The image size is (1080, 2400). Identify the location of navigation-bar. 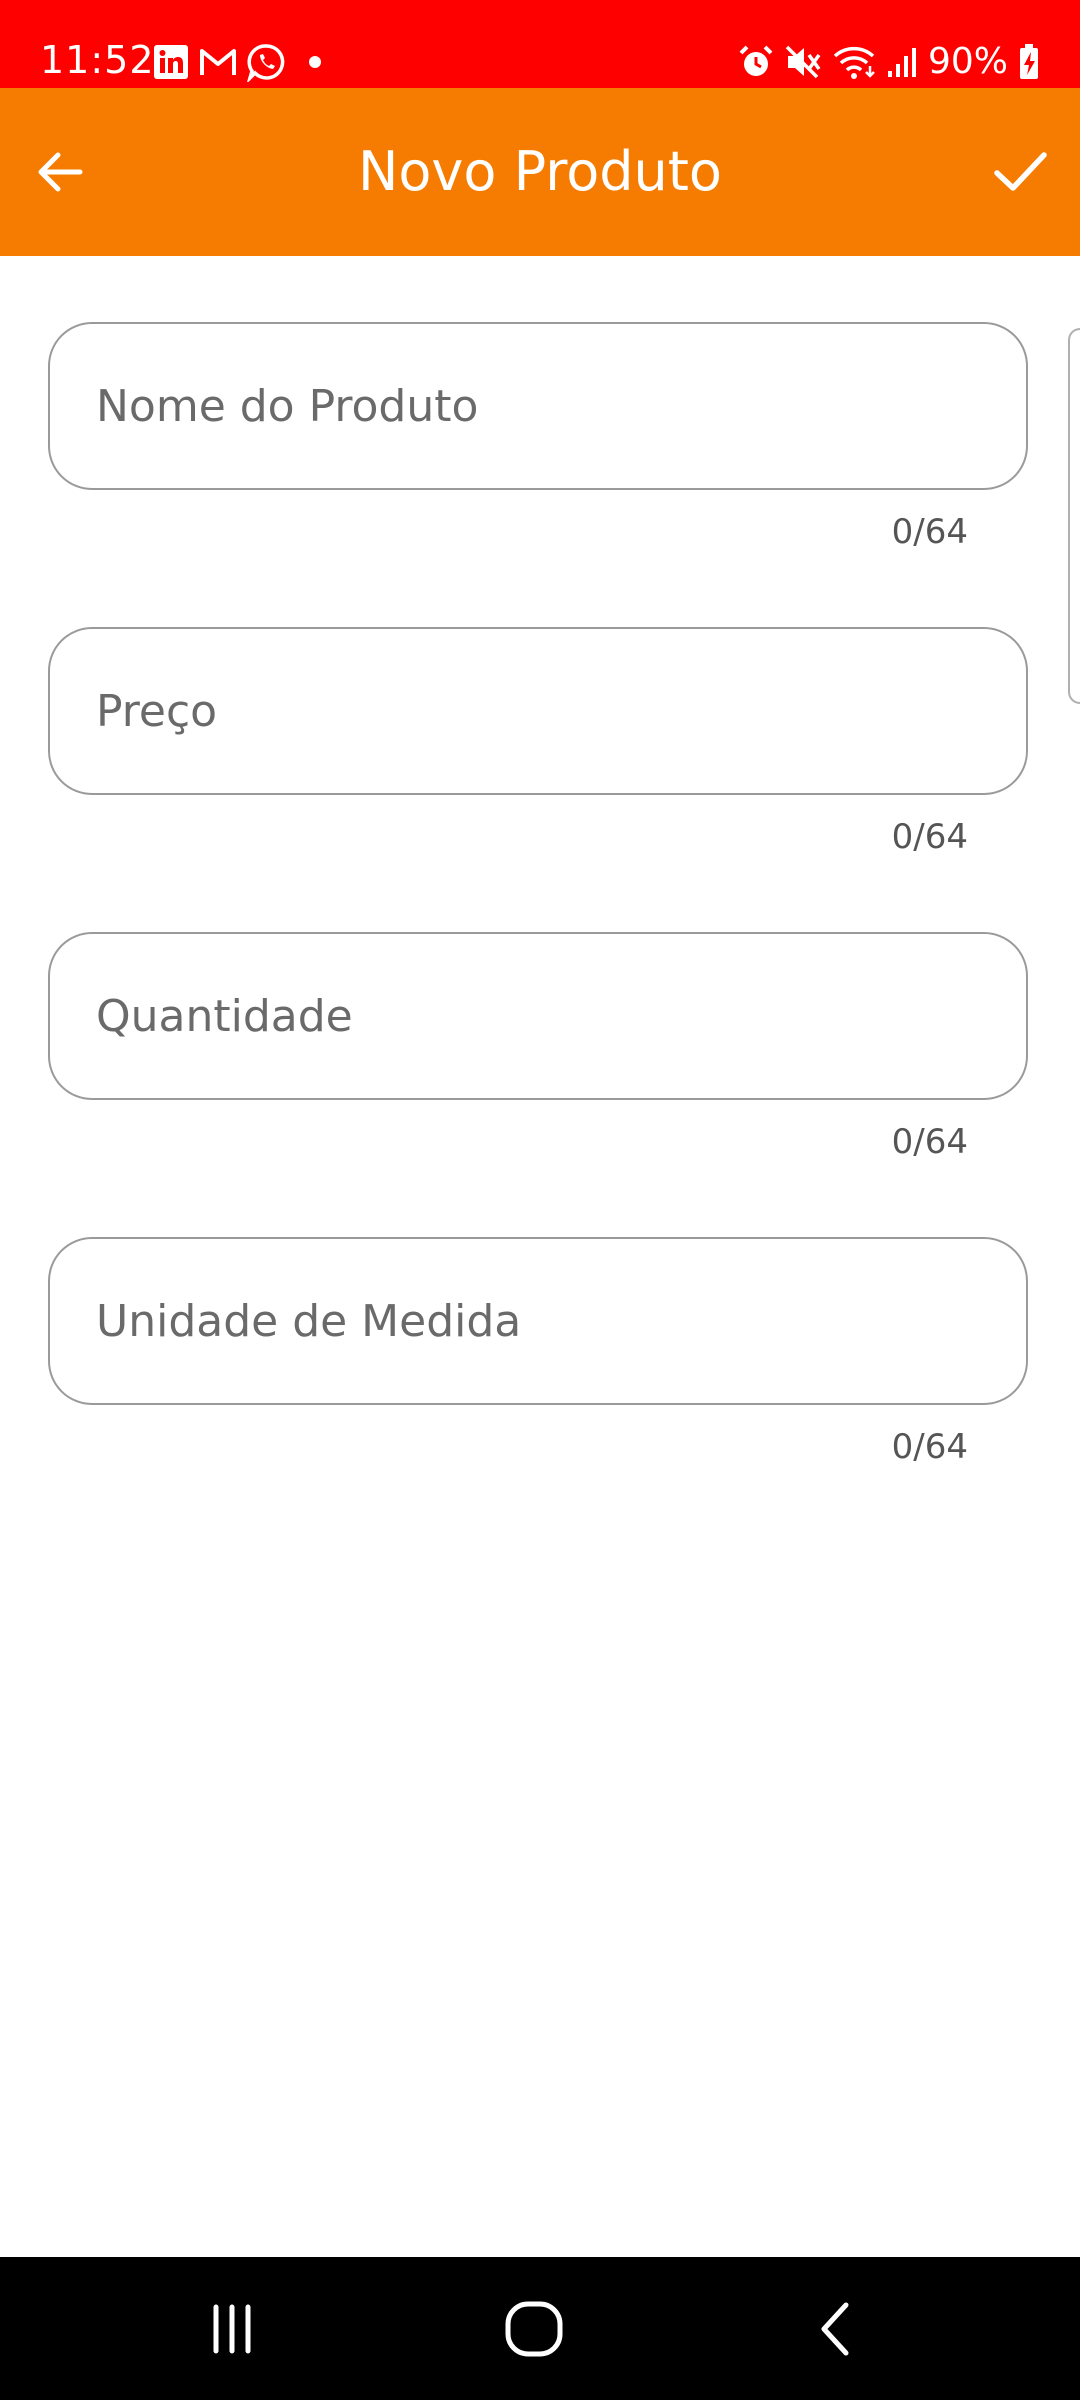
(540, 2328).